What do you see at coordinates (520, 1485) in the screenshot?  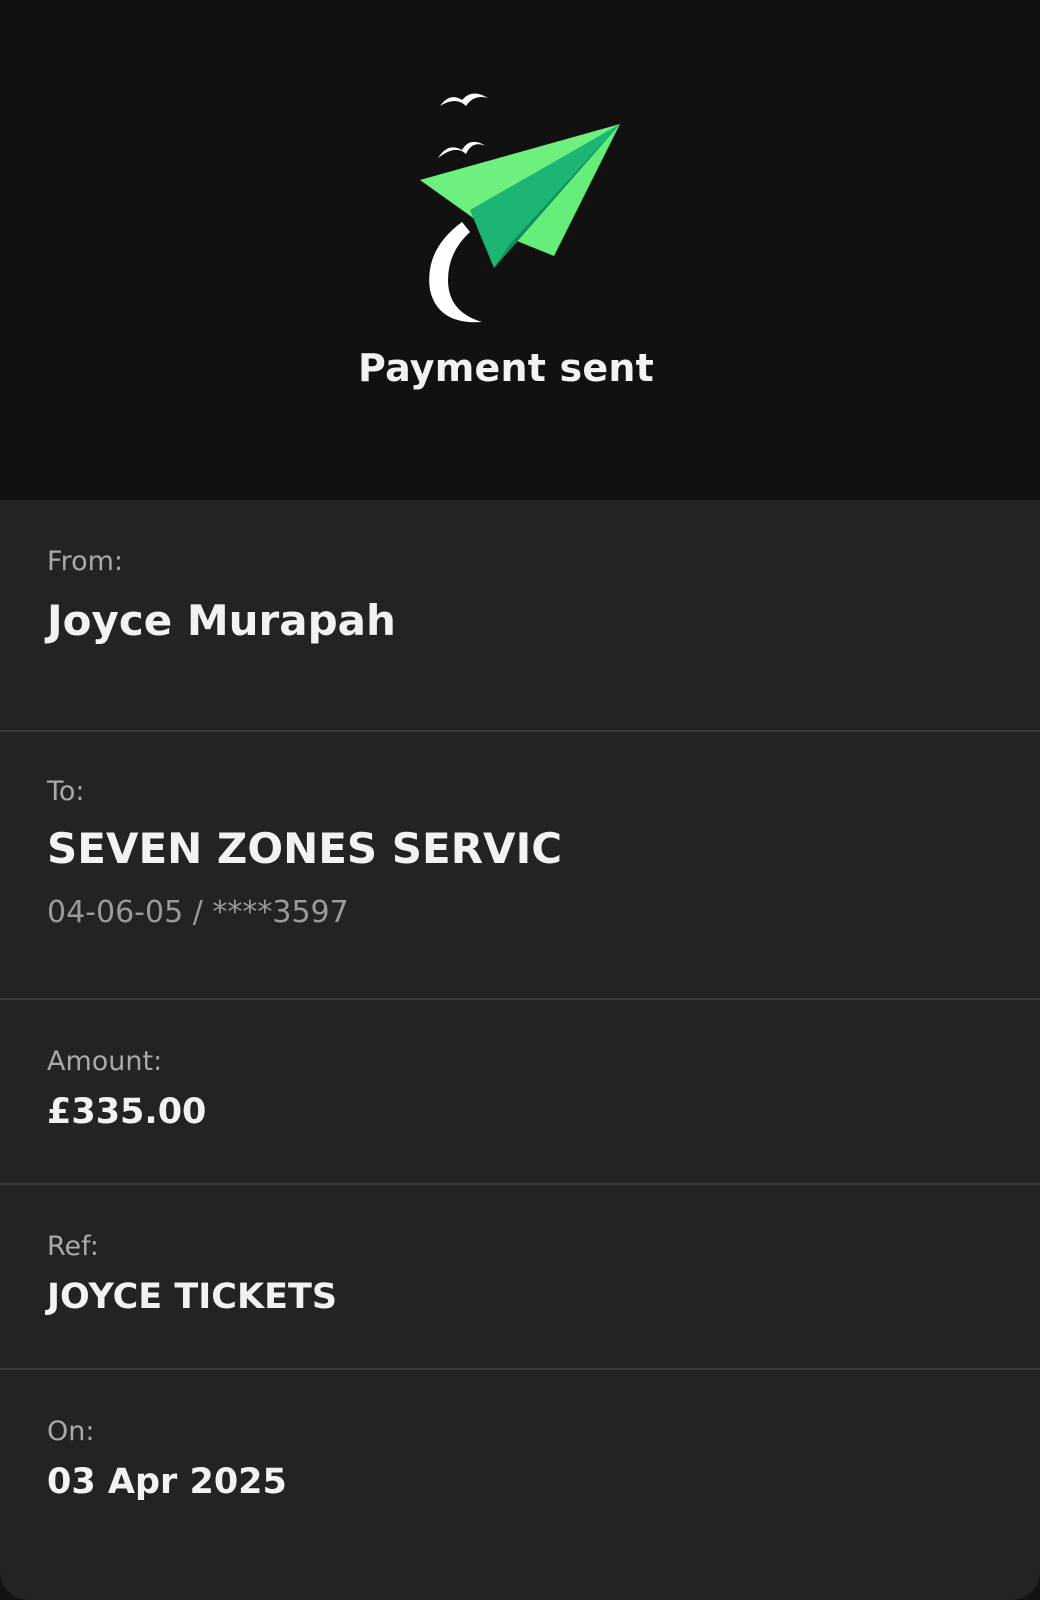 I see `date-row: On: 03 Apr 2025` at bounding box center [520, 1485].